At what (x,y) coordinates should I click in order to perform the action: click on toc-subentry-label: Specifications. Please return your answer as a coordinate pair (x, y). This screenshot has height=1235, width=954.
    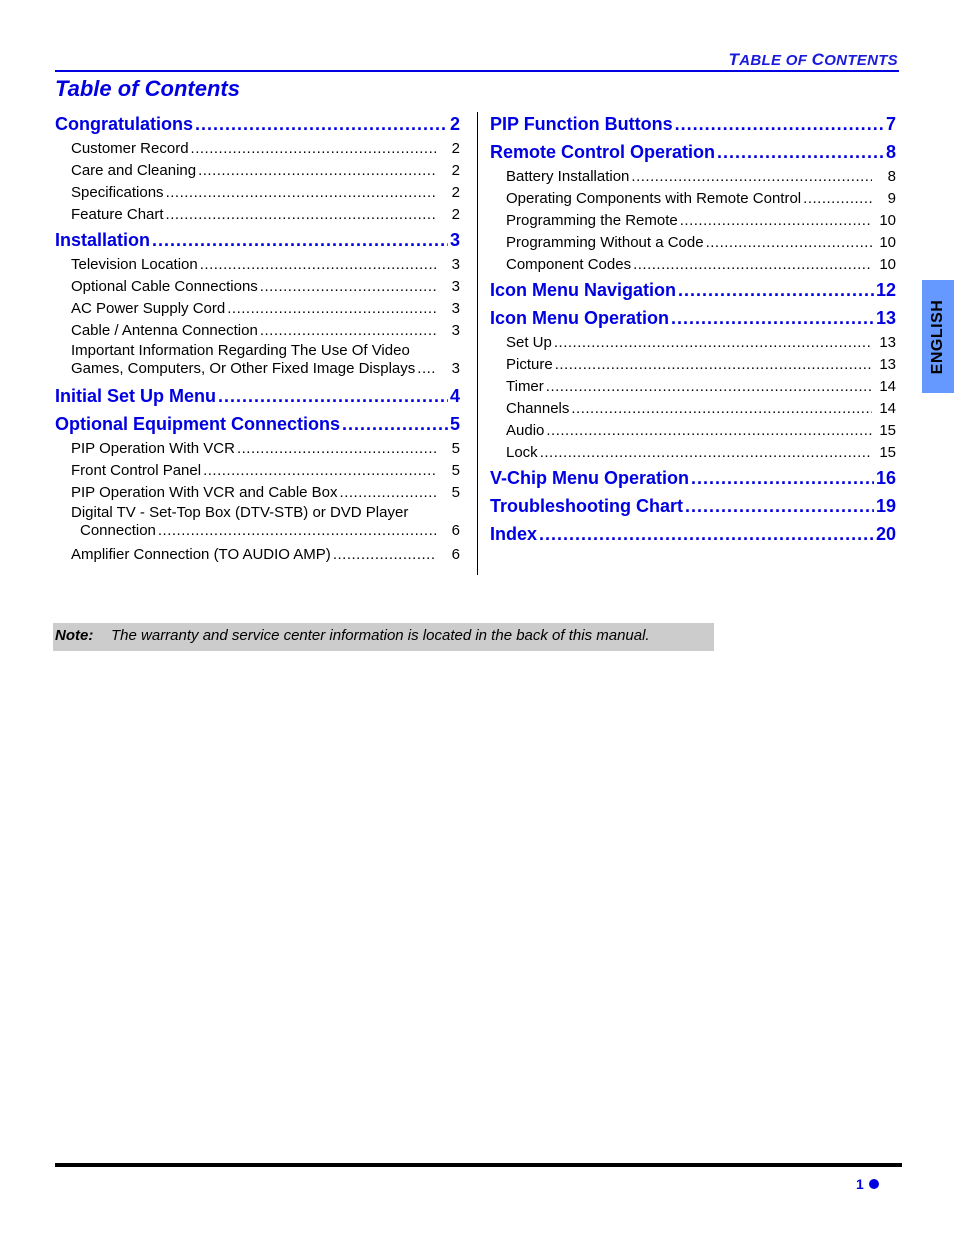
    Looking at the image, I should click on (117, 192).